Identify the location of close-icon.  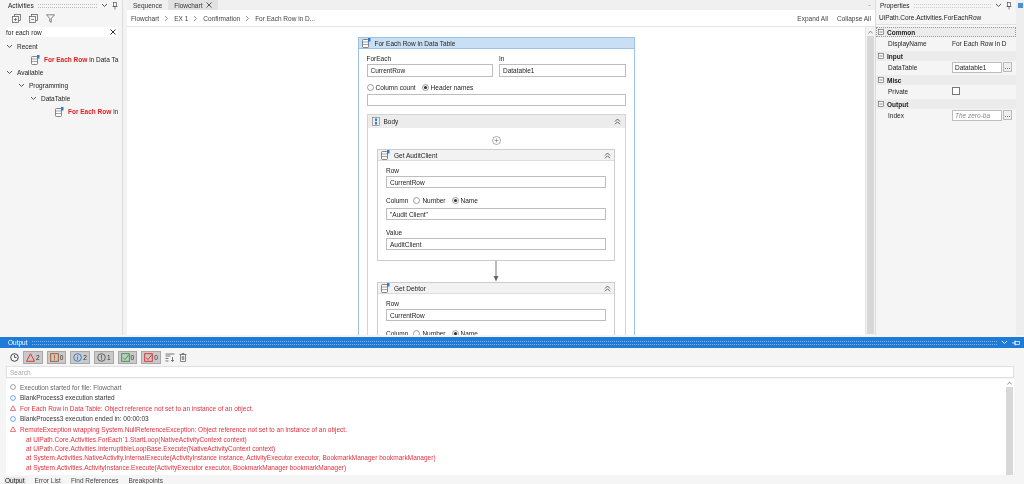
(209, 5).